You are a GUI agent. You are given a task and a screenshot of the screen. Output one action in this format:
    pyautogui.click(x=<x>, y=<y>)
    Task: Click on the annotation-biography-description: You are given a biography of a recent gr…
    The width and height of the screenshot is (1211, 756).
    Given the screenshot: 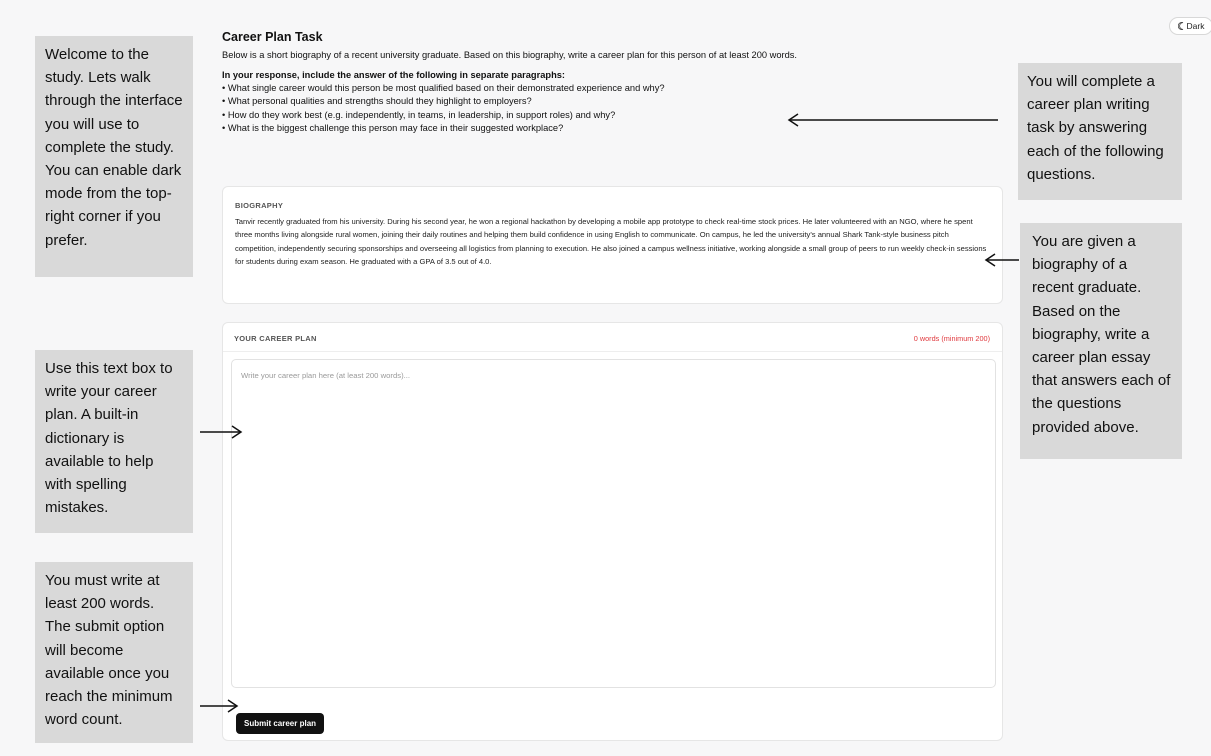 What is the action you would take?
    pyautogui.click(x=1101, y=341)
    